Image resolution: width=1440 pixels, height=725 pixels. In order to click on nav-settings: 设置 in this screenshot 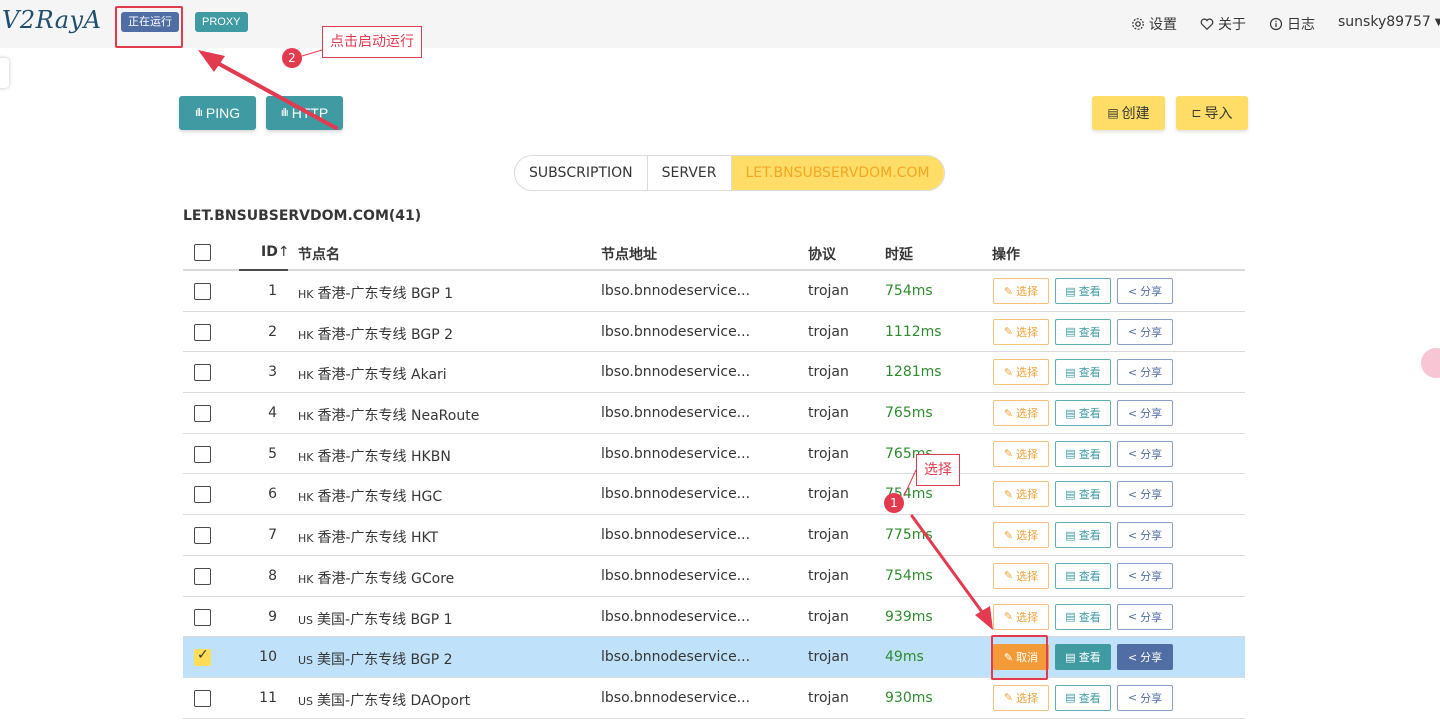, I will do `click(1154, 24)`.